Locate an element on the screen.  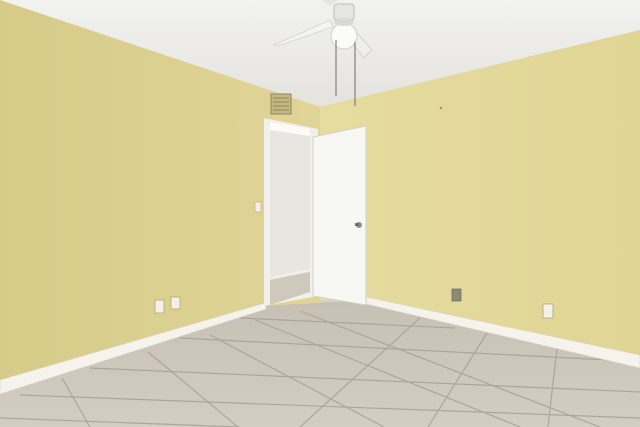
light-switch is located at coordinates (258, 207).